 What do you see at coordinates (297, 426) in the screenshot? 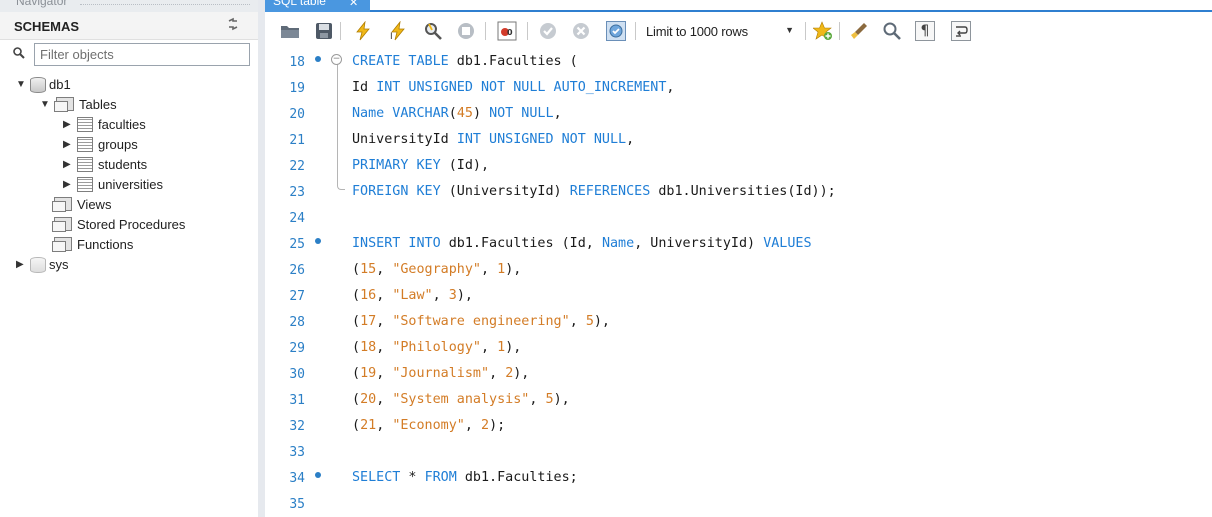
I see `line-number: 32` at bounding box center [297, 426].